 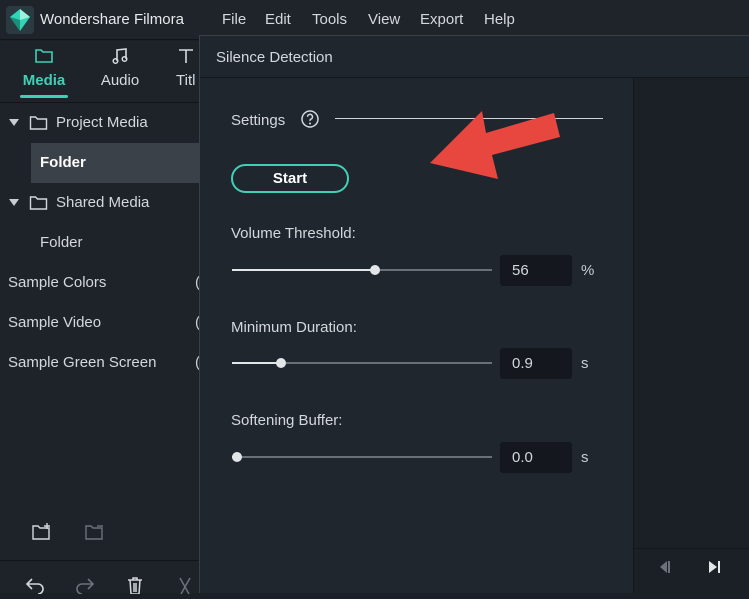 What do you see at coordinates (691, 336) in the screenshot?
I see `preview-pane` at bounding box center [691, 336].